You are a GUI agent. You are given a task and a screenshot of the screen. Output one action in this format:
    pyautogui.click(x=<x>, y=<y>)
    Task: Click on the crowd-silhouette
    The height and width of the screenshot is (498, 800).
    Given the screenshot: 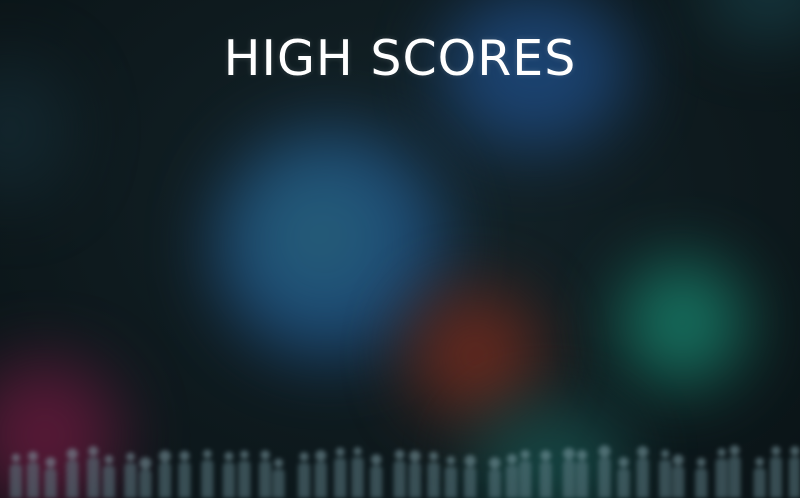 What is the action you would take?
    pyautogui.click(x=404, y=471)
    